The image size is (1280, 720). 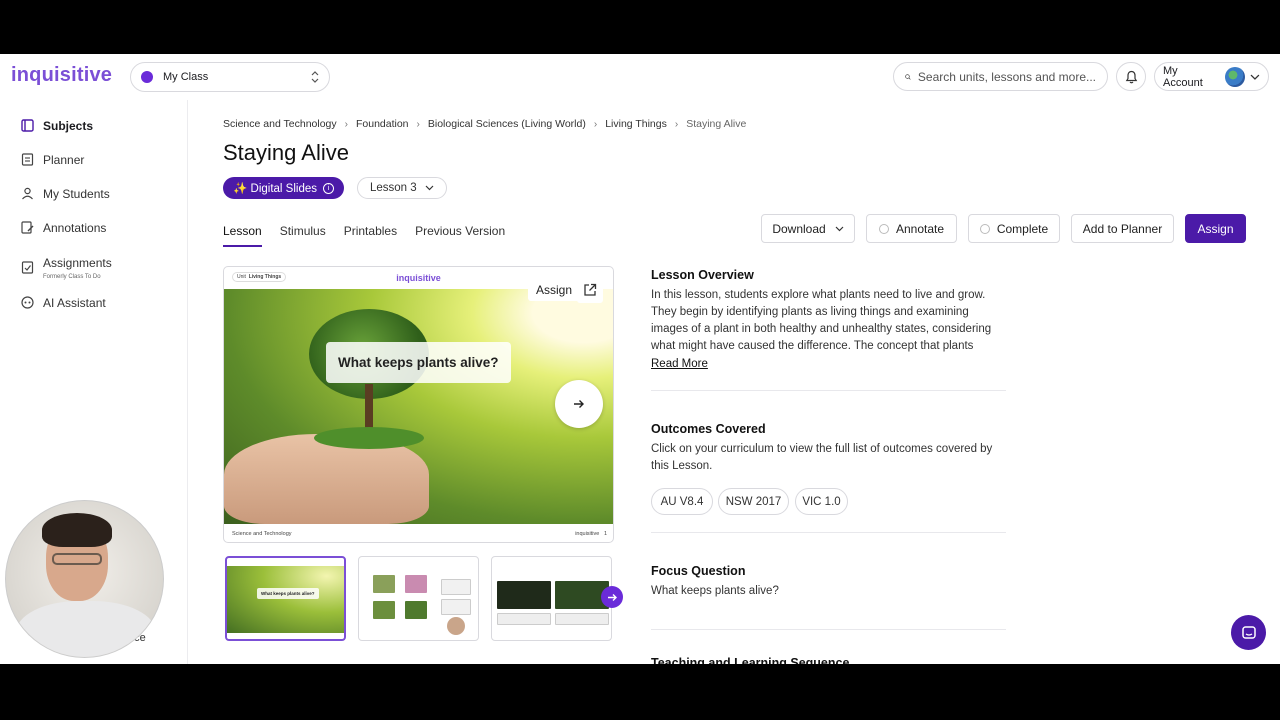 What do you see at coordinates (908, 76) in the screenshot?
I see `search-icon` at bounding box center [908, 76].